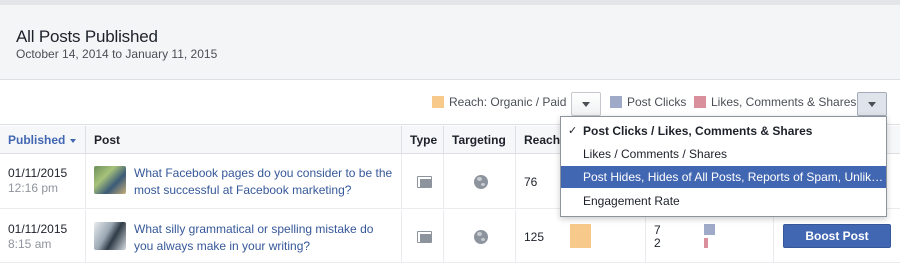  Describe the element at coordinates (531, 182) in the screenshot. I see `reach-value: 76` at that location.